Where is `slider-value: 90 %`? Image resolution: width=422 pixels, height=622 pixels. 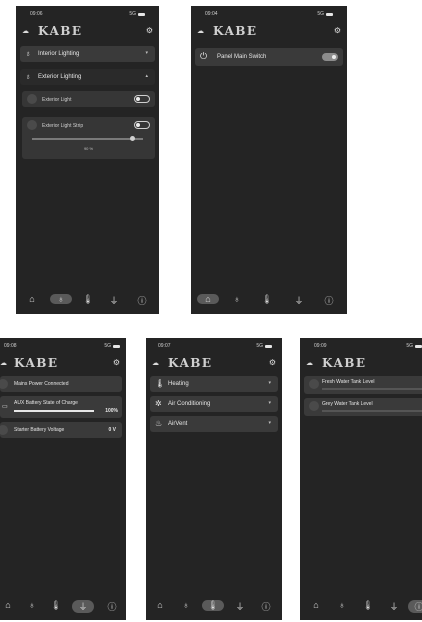 slider-value: 90 % is located at coordinates (88, 148).